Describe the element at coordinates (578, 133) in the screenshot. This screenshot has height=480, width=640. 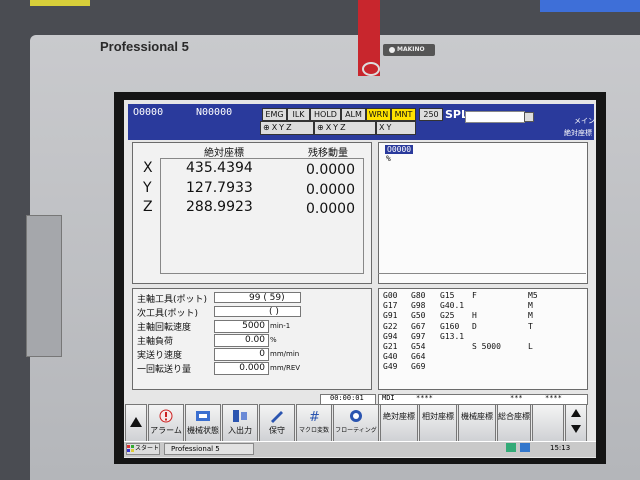
I see `screen-name-absolute: 絶対座標` at that location.